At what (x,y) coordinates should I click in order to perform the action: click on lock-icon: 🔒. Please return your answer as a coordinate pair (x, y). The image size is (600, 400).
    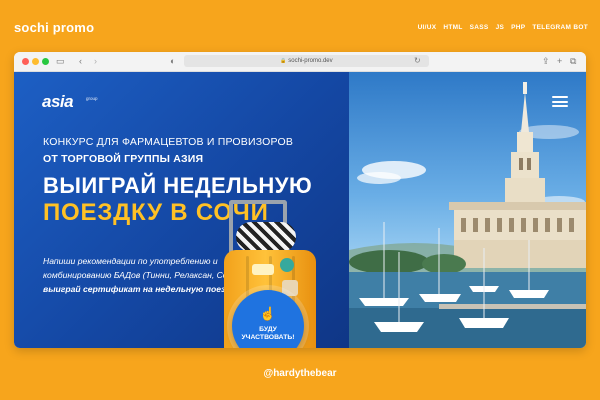
    Looking at the image, I should click on (283, 61).